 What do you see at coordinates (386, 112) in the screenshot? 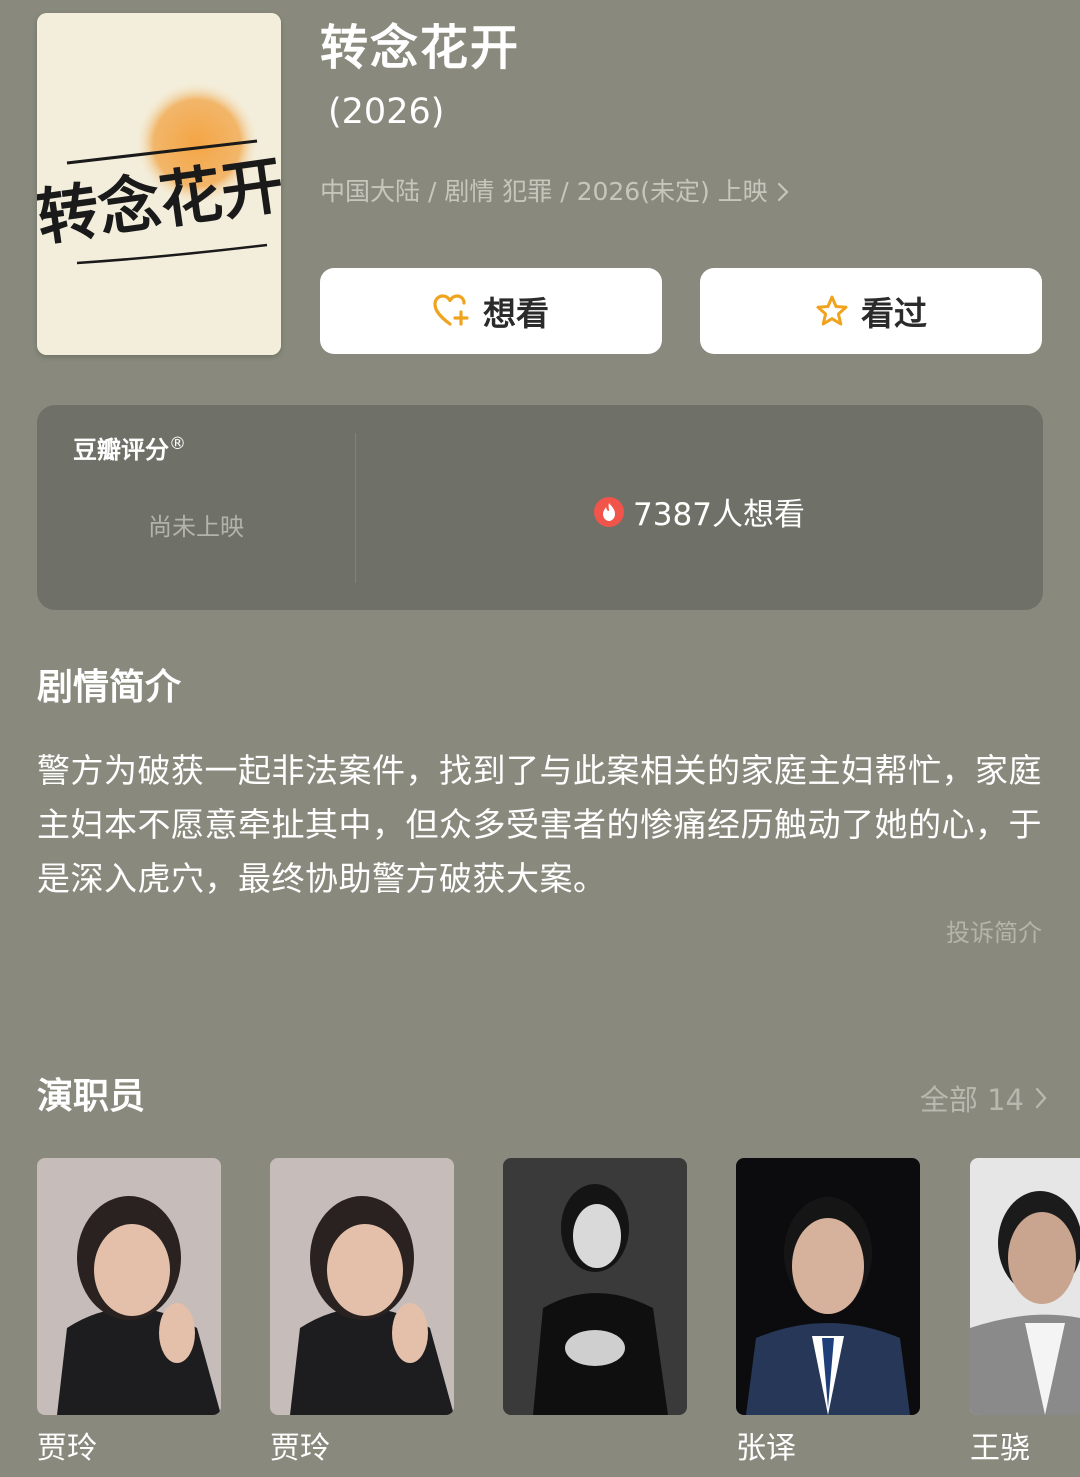
I see `movie-year: (2026)` at bounding box center [386, 112].